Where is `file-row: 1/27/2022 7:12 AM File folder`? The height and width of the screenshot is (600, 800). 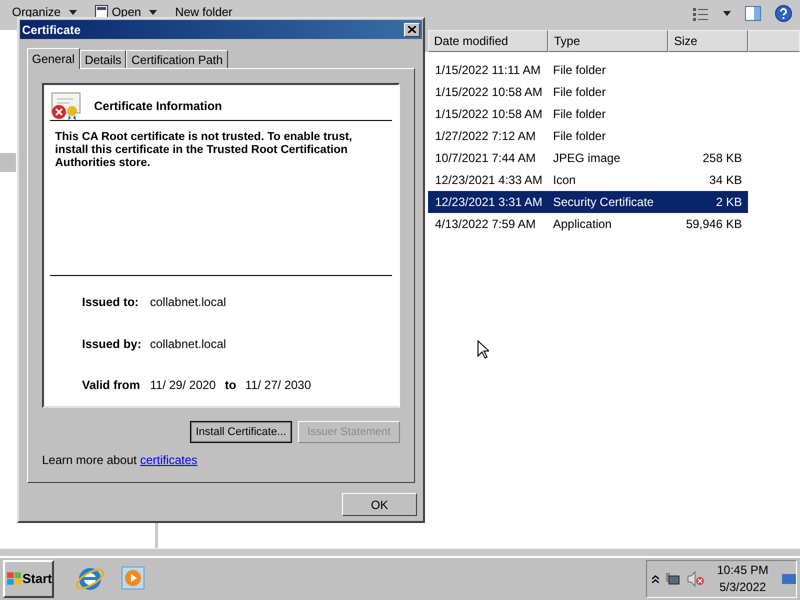 file-row: 1/27/2022 7:12 AM File folder is located at coordinates (588, 136).